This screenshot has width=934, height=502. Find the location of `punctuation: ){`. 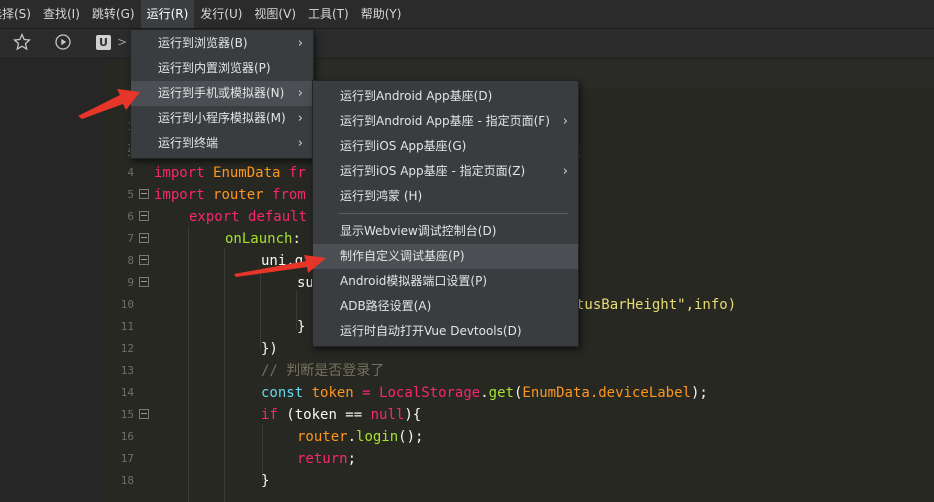

punctuation: ){ is located at coordinates (413, 415).